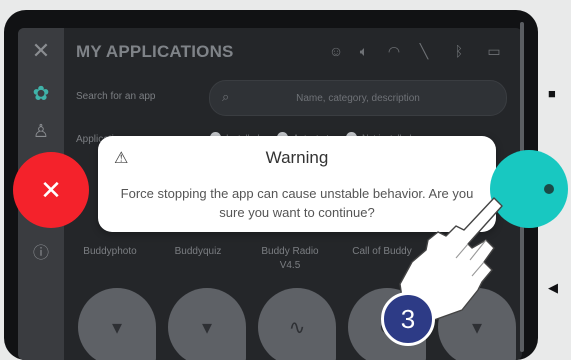  What do you see at coordinates (394, 51) in the screenshot?
I see `wifi-icon: ◠` at bounding box center [394, 51].